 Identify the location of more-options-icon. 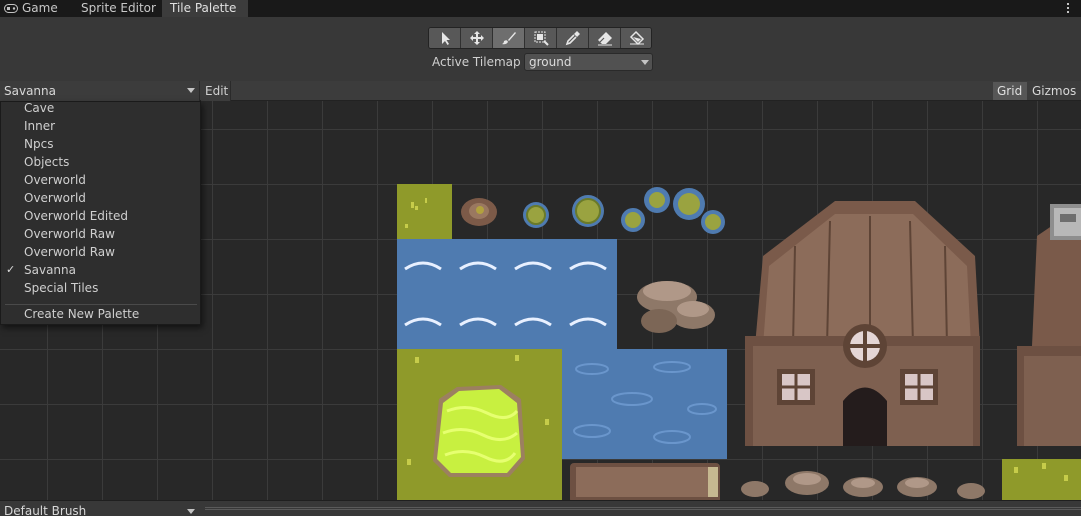
(1068, 8).